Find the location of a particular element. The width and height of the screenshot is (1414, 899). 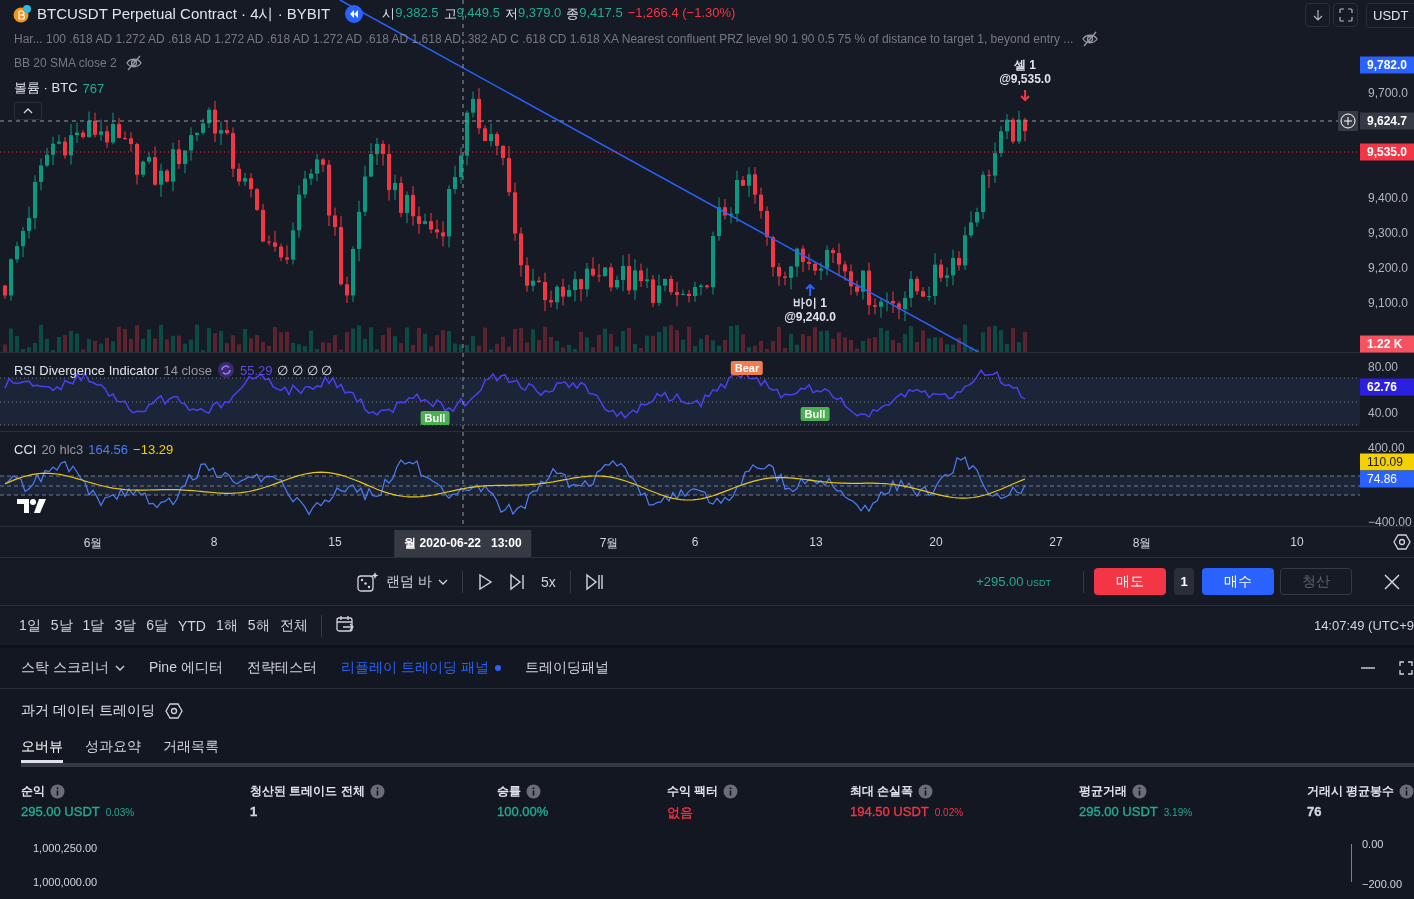

chart-axis-label: −200.00 is located at coordinates (1382, 884).